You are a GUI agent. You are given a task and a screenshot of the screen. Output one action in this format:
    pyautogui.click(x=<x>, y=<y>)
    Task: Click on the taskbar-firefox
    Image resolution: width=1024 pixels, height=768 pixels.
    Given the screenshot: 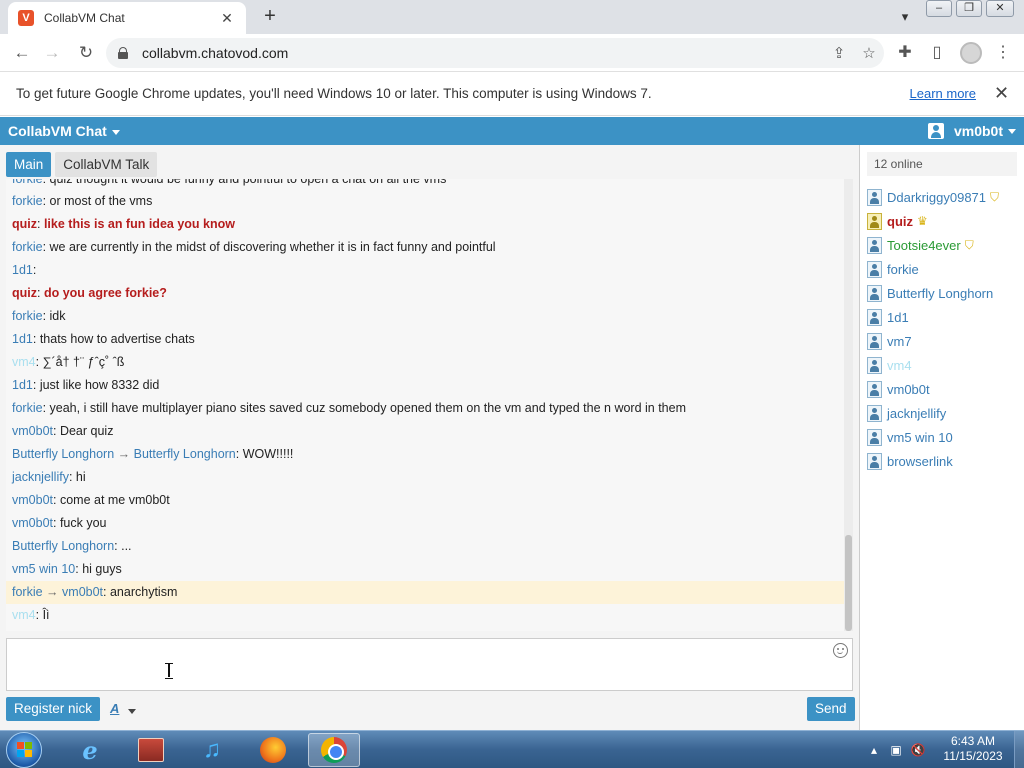 What is the action you would take?
    pyautogui.click(x=273, y=750)
    